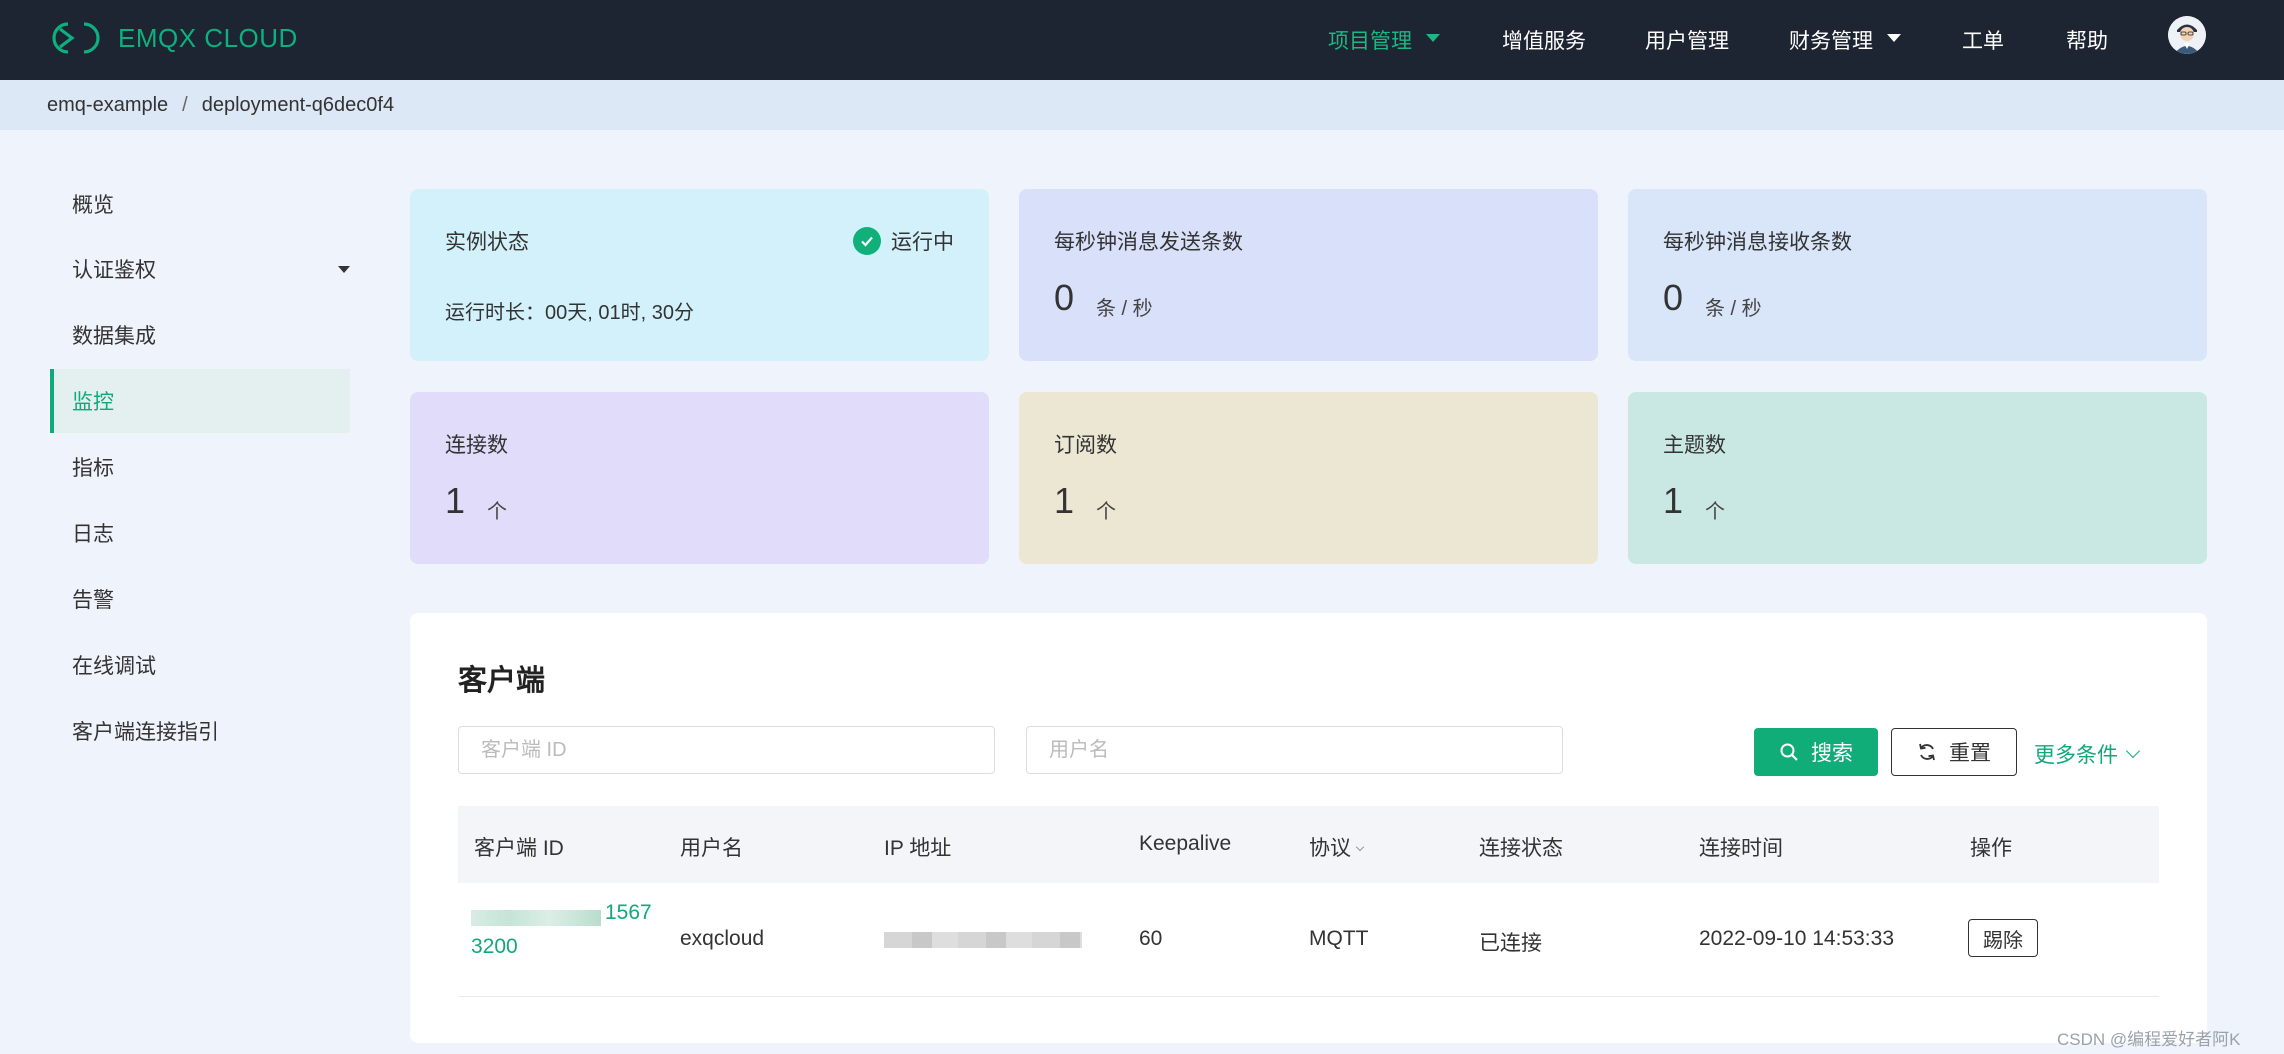  Describe the element at coordinates (1142, 40) in the screenshot. I see `top-navbar: EMQX CLOUD 项目管理 增值服务 用户管理 财务管理 工单 帮助` at that location.